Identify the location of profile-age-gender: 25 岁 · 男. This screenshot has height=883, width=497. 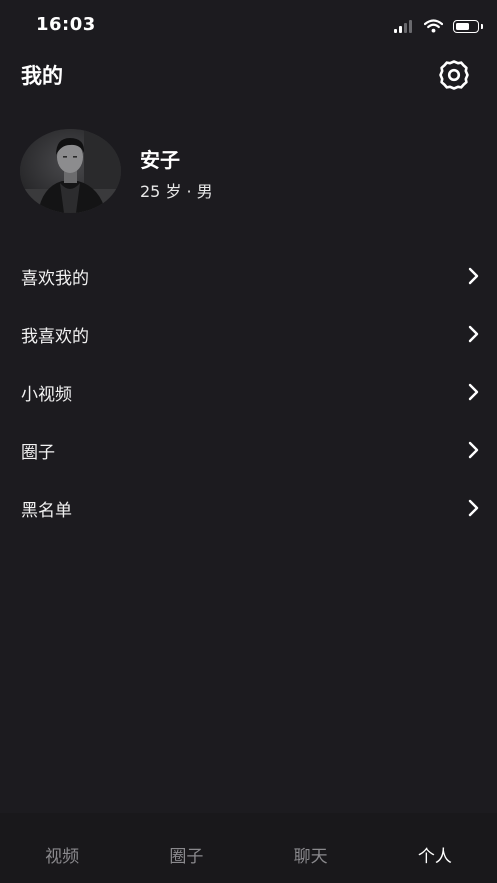
(176, 191).